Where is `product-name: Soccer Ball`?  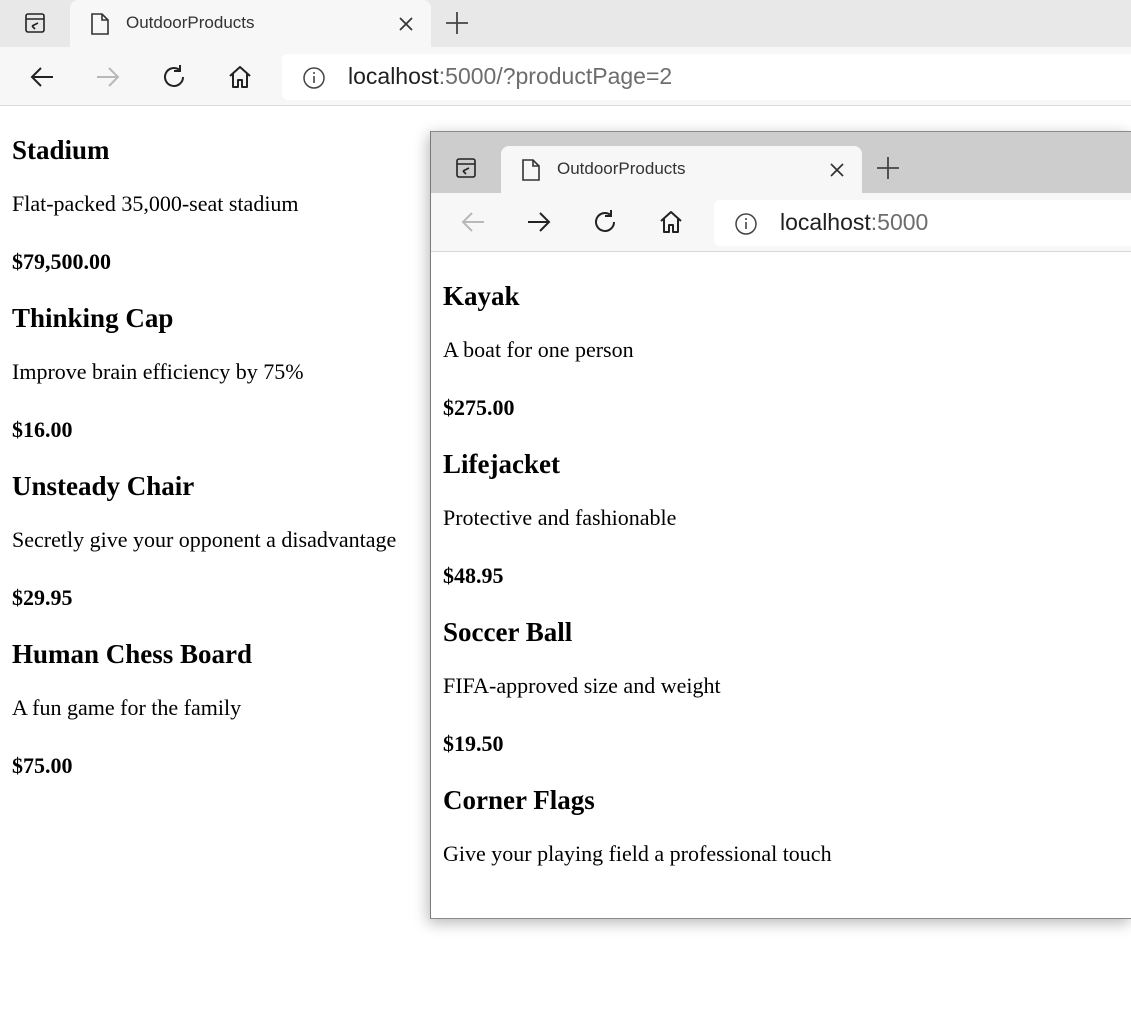 product-name: Soccer Ball is located at coordinates (508, 632).